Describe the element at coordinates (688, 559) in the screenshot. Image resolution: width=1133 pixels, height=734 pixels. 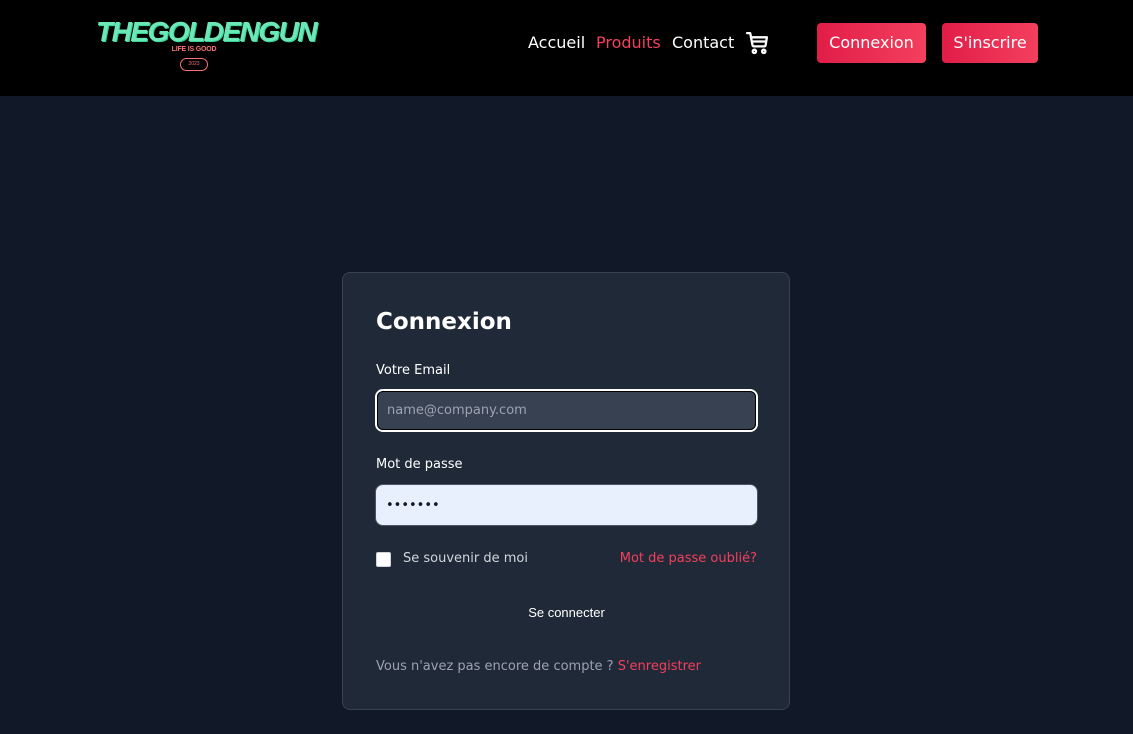
I see `forgot-password-link: Mot de passe oublié?` at that location.